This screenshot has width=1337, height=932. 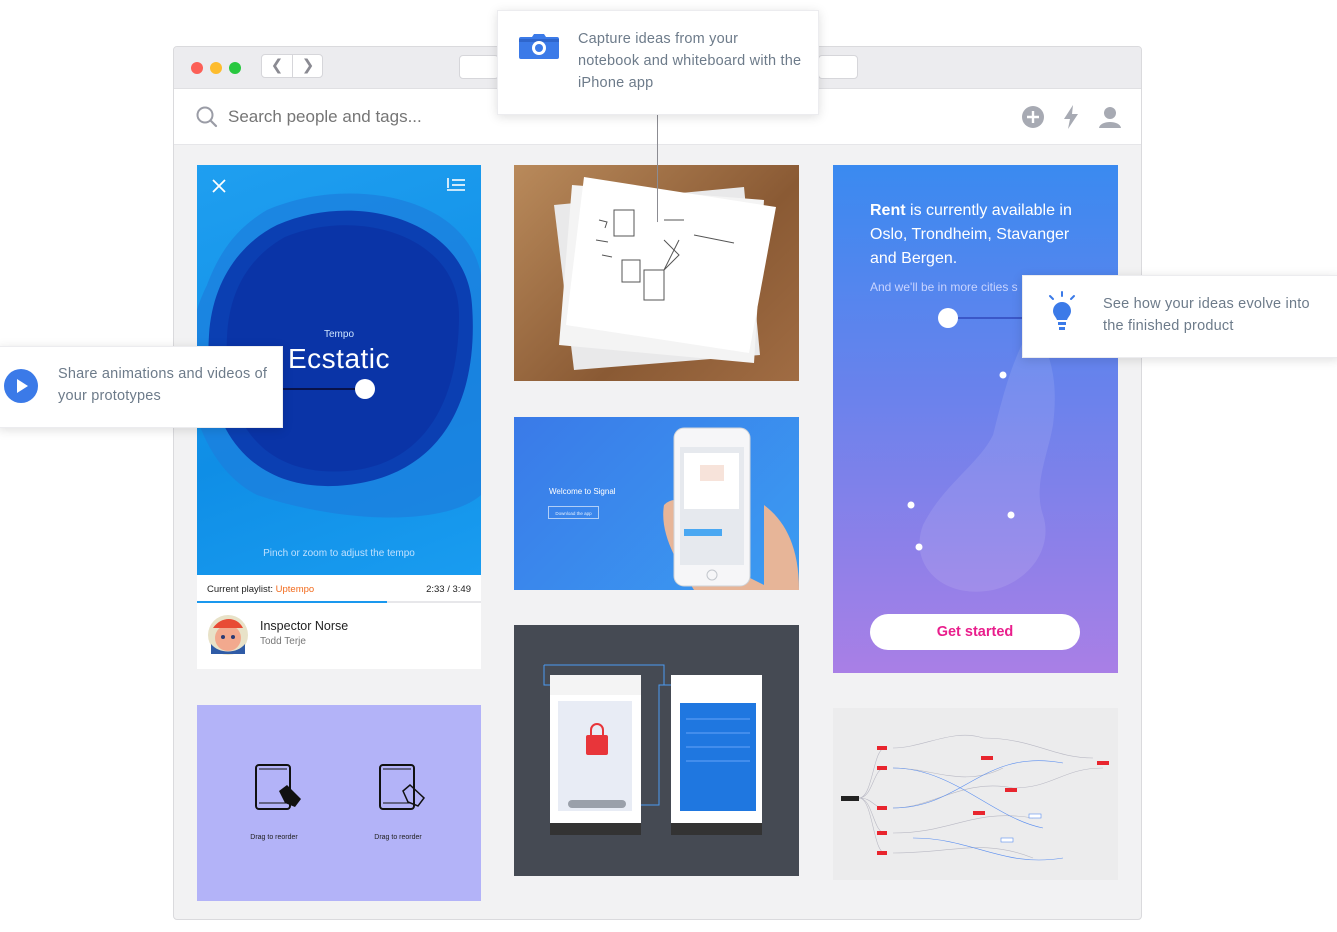 I want to click on playlist-prefix: Current playlist:, so click(x=241, y=589).